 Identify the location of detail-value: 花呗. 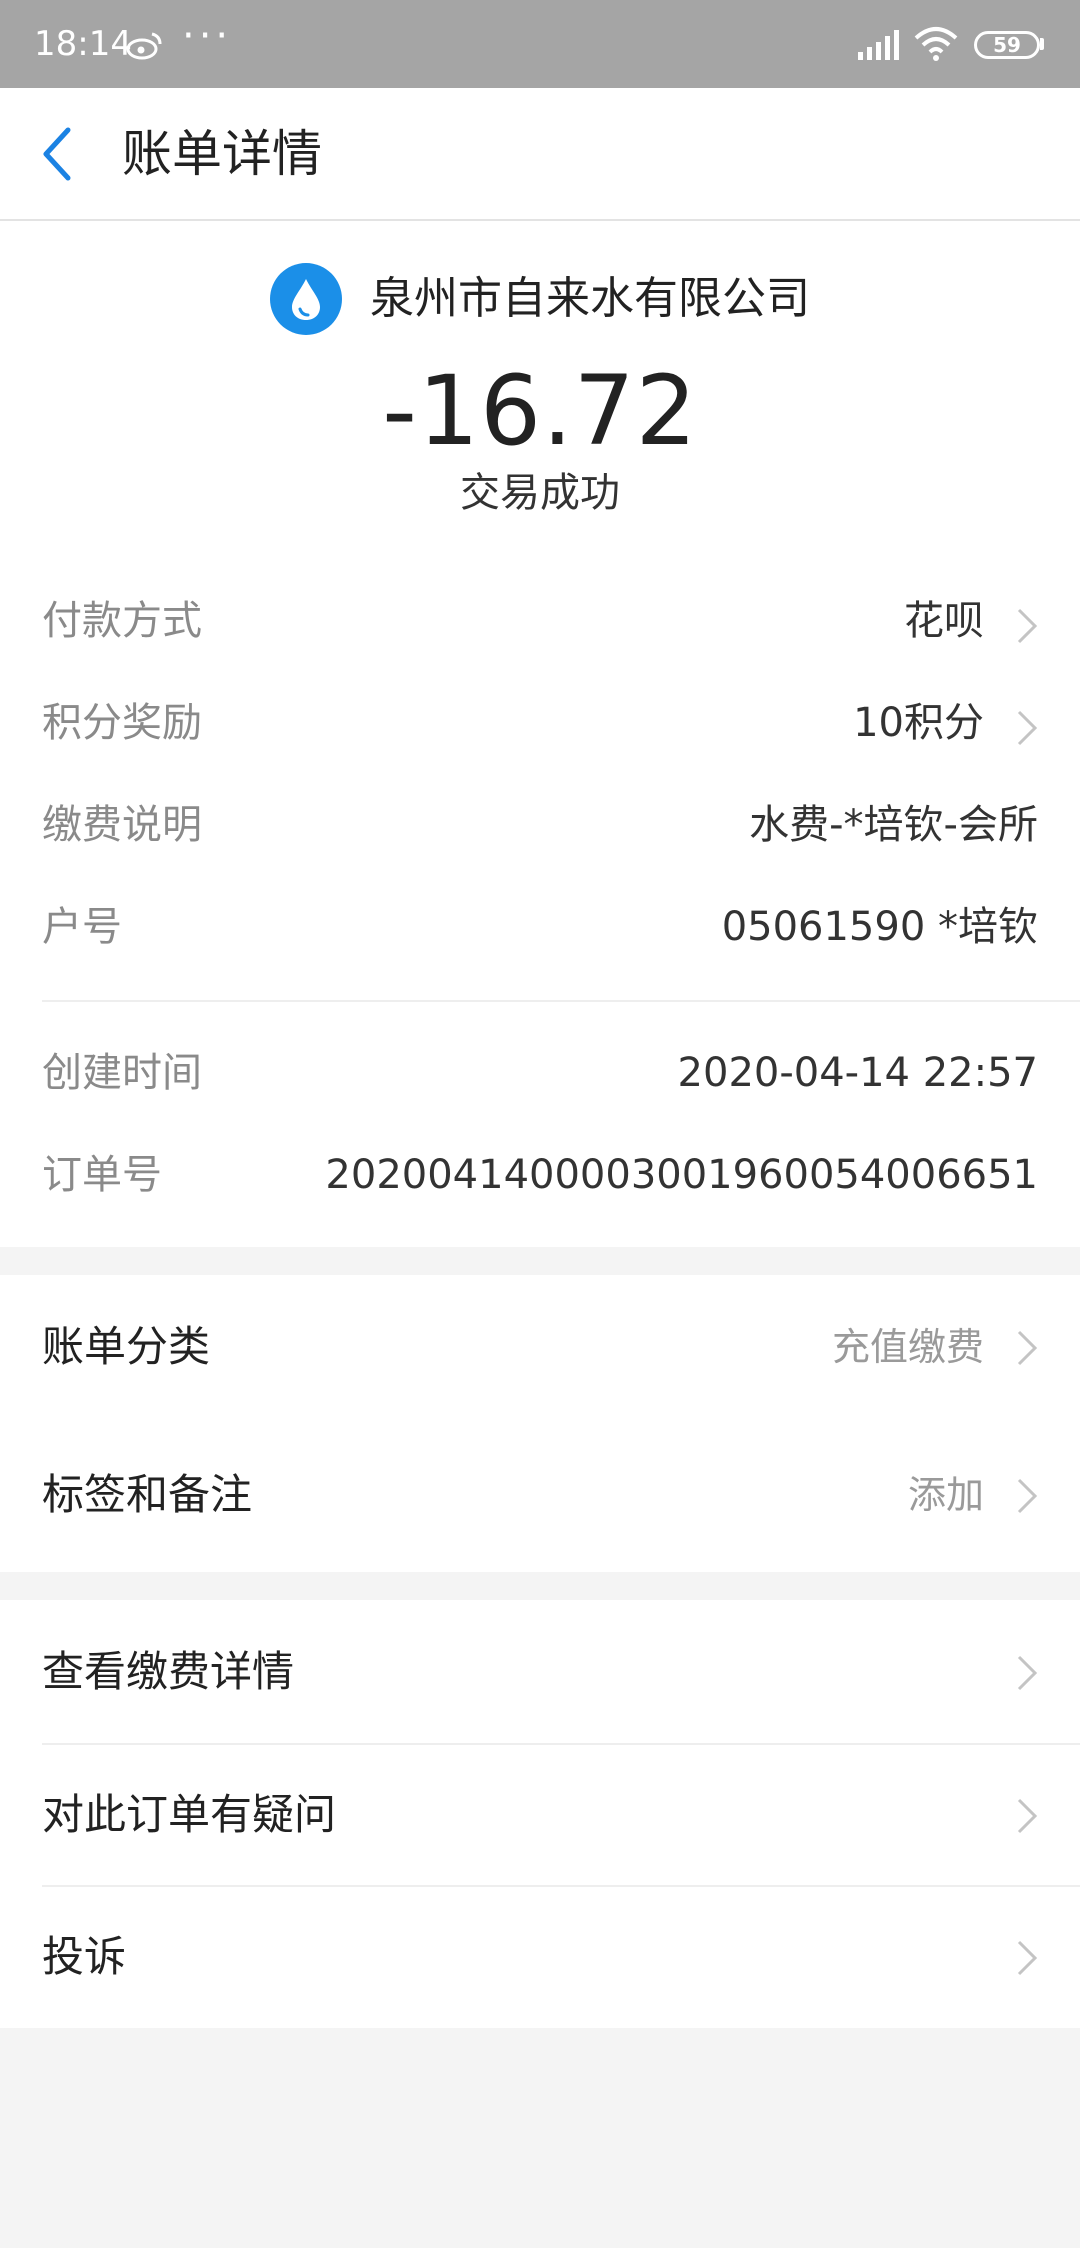
(944, 621).